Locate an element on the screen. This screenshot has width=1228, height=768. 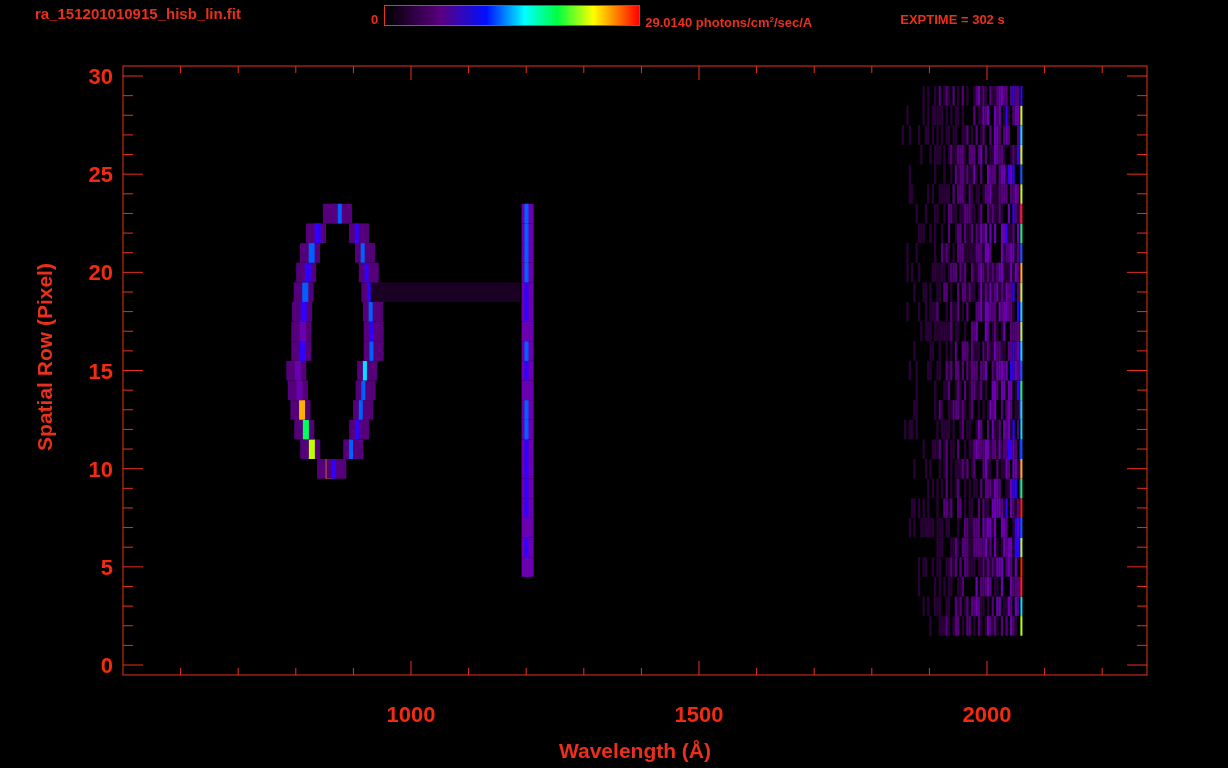
y-tick-label: 30 is located at coordinates (100, 76).